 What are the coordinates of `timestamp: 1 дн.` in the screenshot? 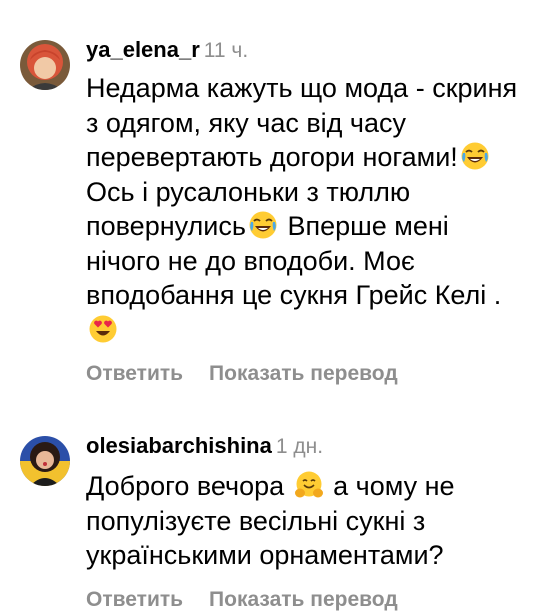 It's located at (299, 446).